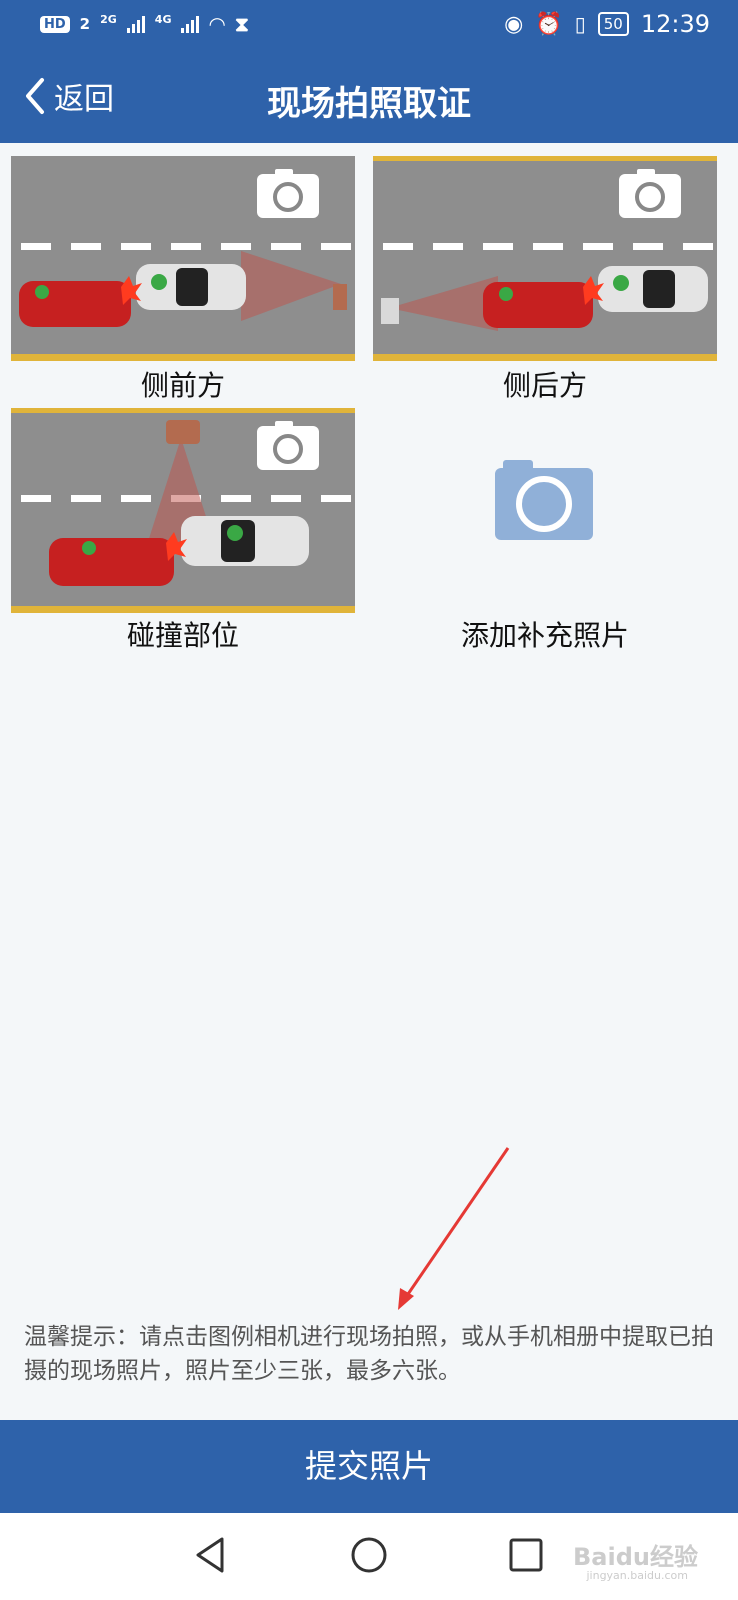 The image size is (738, 1600). What do you see at coordinates (182, 635) in the screenshot?
I see `tile-label: 碰撞部位` at bounding box center [182, 635].